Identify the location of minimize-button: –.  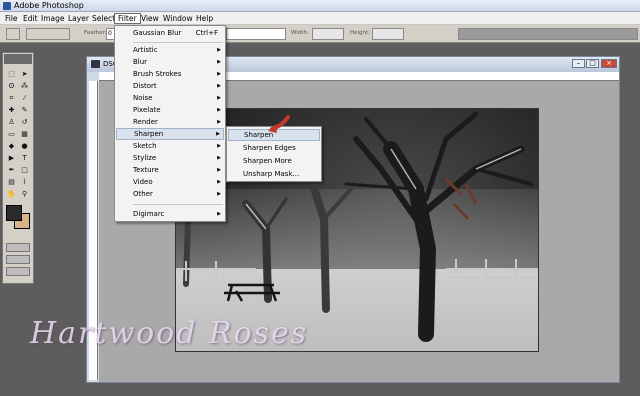
(578, 63).